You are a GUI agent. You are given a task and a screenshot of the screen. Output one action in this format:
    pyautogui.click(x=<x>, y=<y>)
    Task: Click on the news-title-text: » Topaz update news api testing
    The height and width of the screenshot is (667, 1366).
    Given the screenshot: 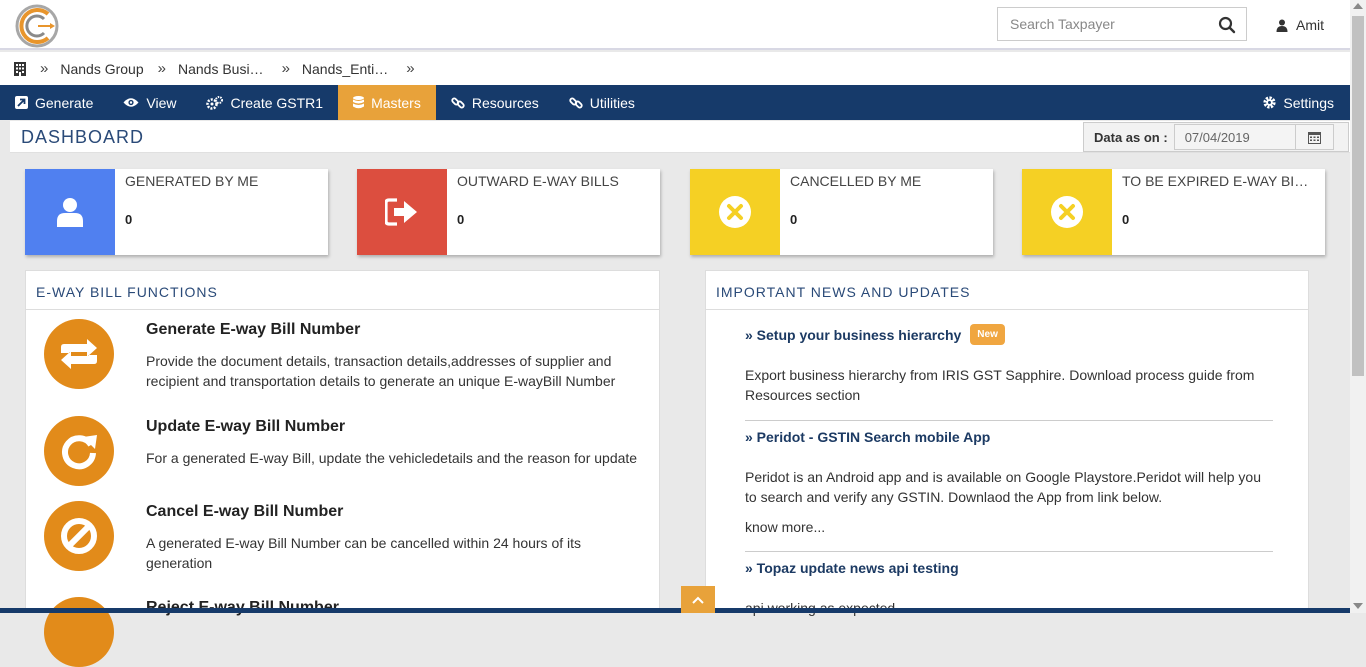 What is the action you would take?
    pyautogui.click(x=852, y=568)
    